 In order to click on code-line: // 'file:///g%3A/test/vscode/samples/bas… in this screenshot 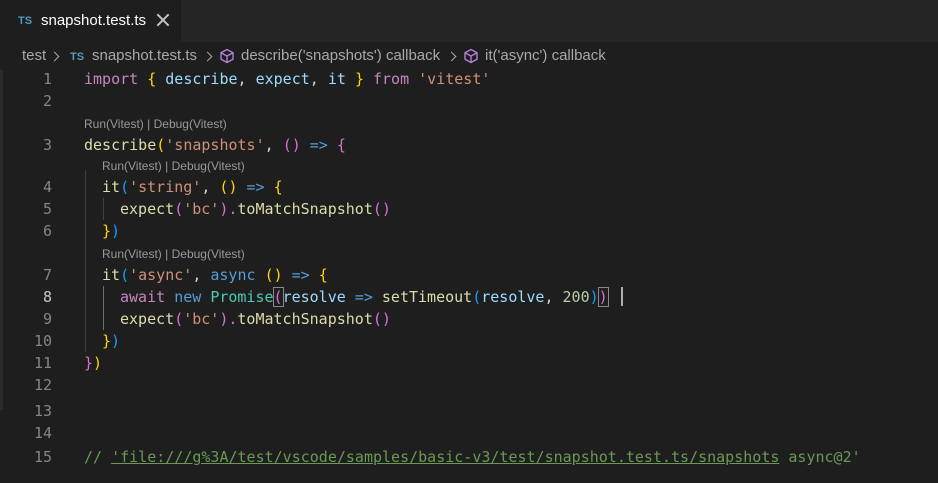, I will do `click(472, 457)`.